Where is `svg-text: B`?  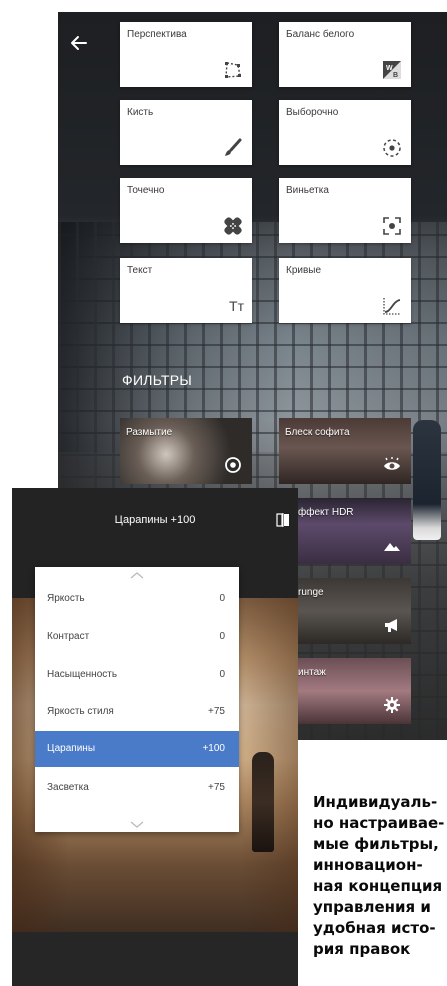 svg-text: B is located at coordinates (395, 75).